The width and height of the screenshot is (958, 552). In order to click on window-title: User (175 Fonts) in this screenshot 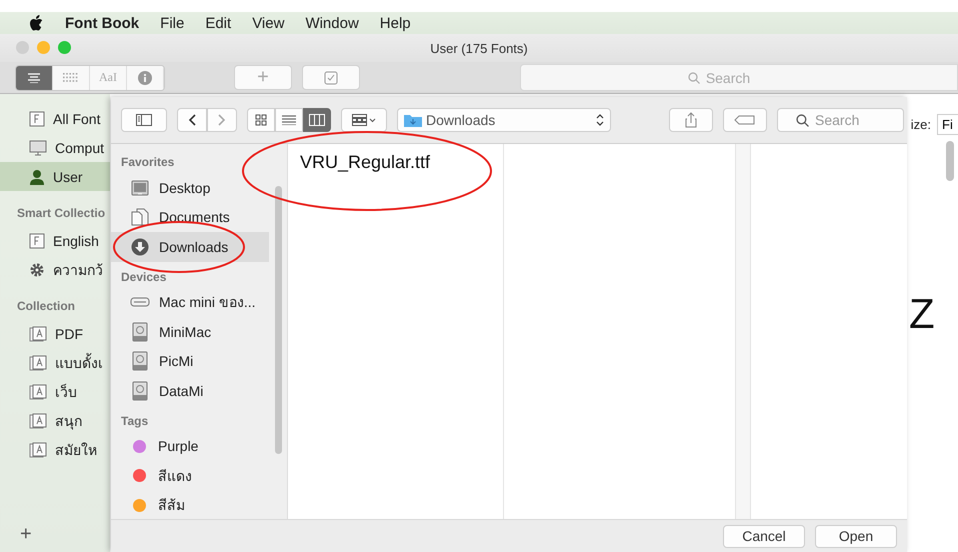, I will do `click(479, 48)`.